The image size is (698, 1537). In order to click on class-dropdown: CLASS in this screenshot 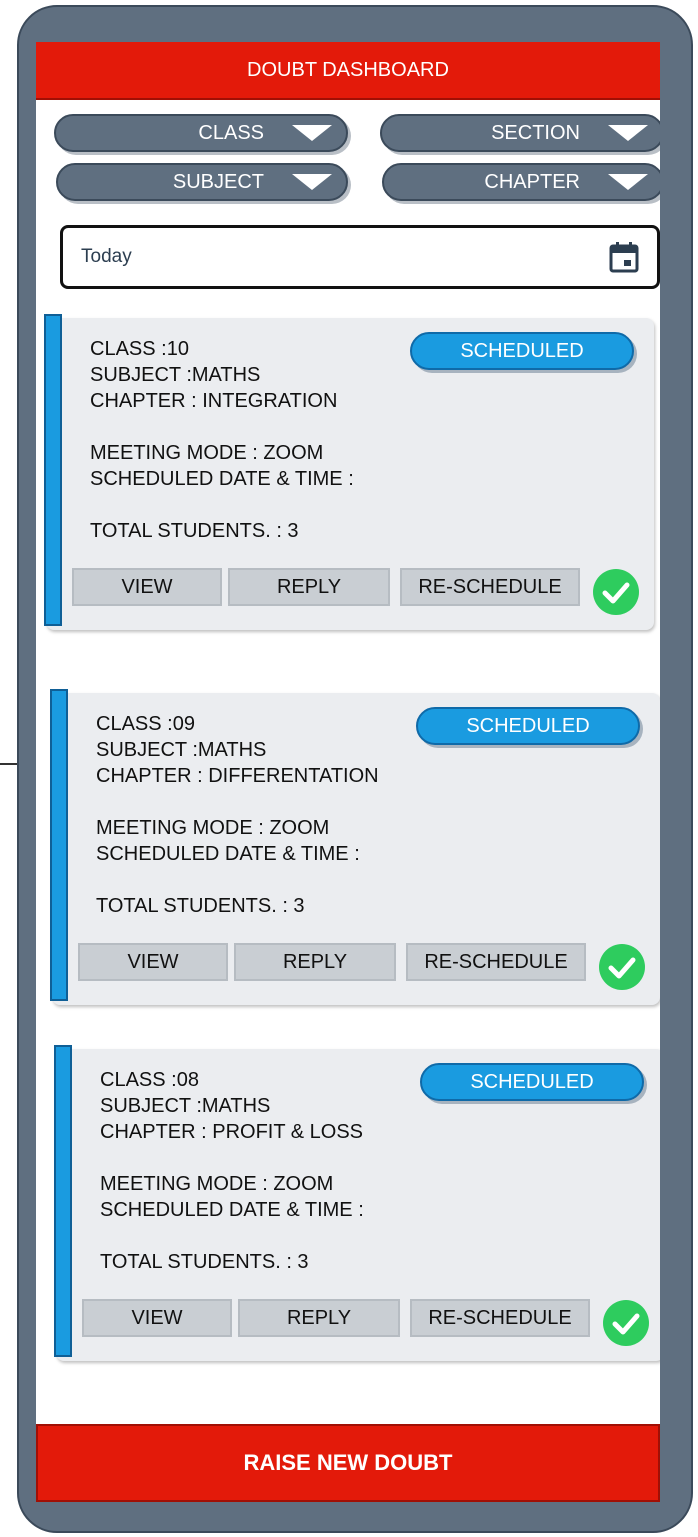, I will do `click(201, 133)`.